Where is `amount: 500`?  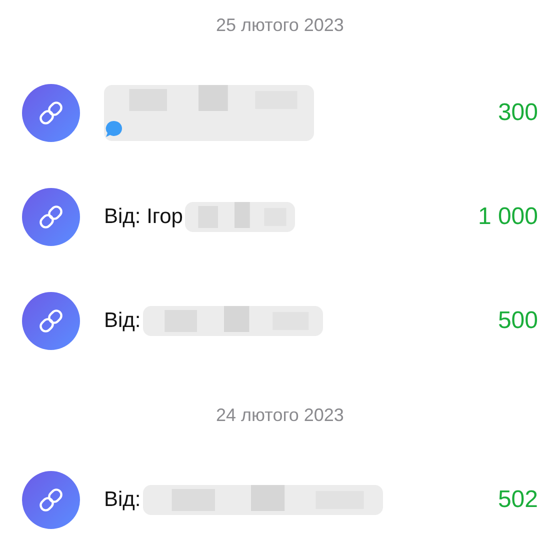 amount: 500 is located at coordinates (518, 321).